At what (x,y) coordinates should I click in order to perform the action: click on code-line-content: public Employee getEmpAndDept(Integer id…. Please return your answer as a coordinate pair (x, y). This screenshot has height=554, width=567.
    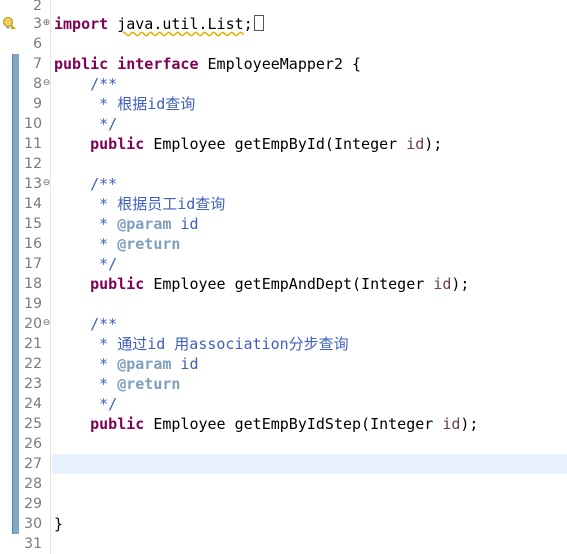
    Looking at the image, I should click on (309, 284).